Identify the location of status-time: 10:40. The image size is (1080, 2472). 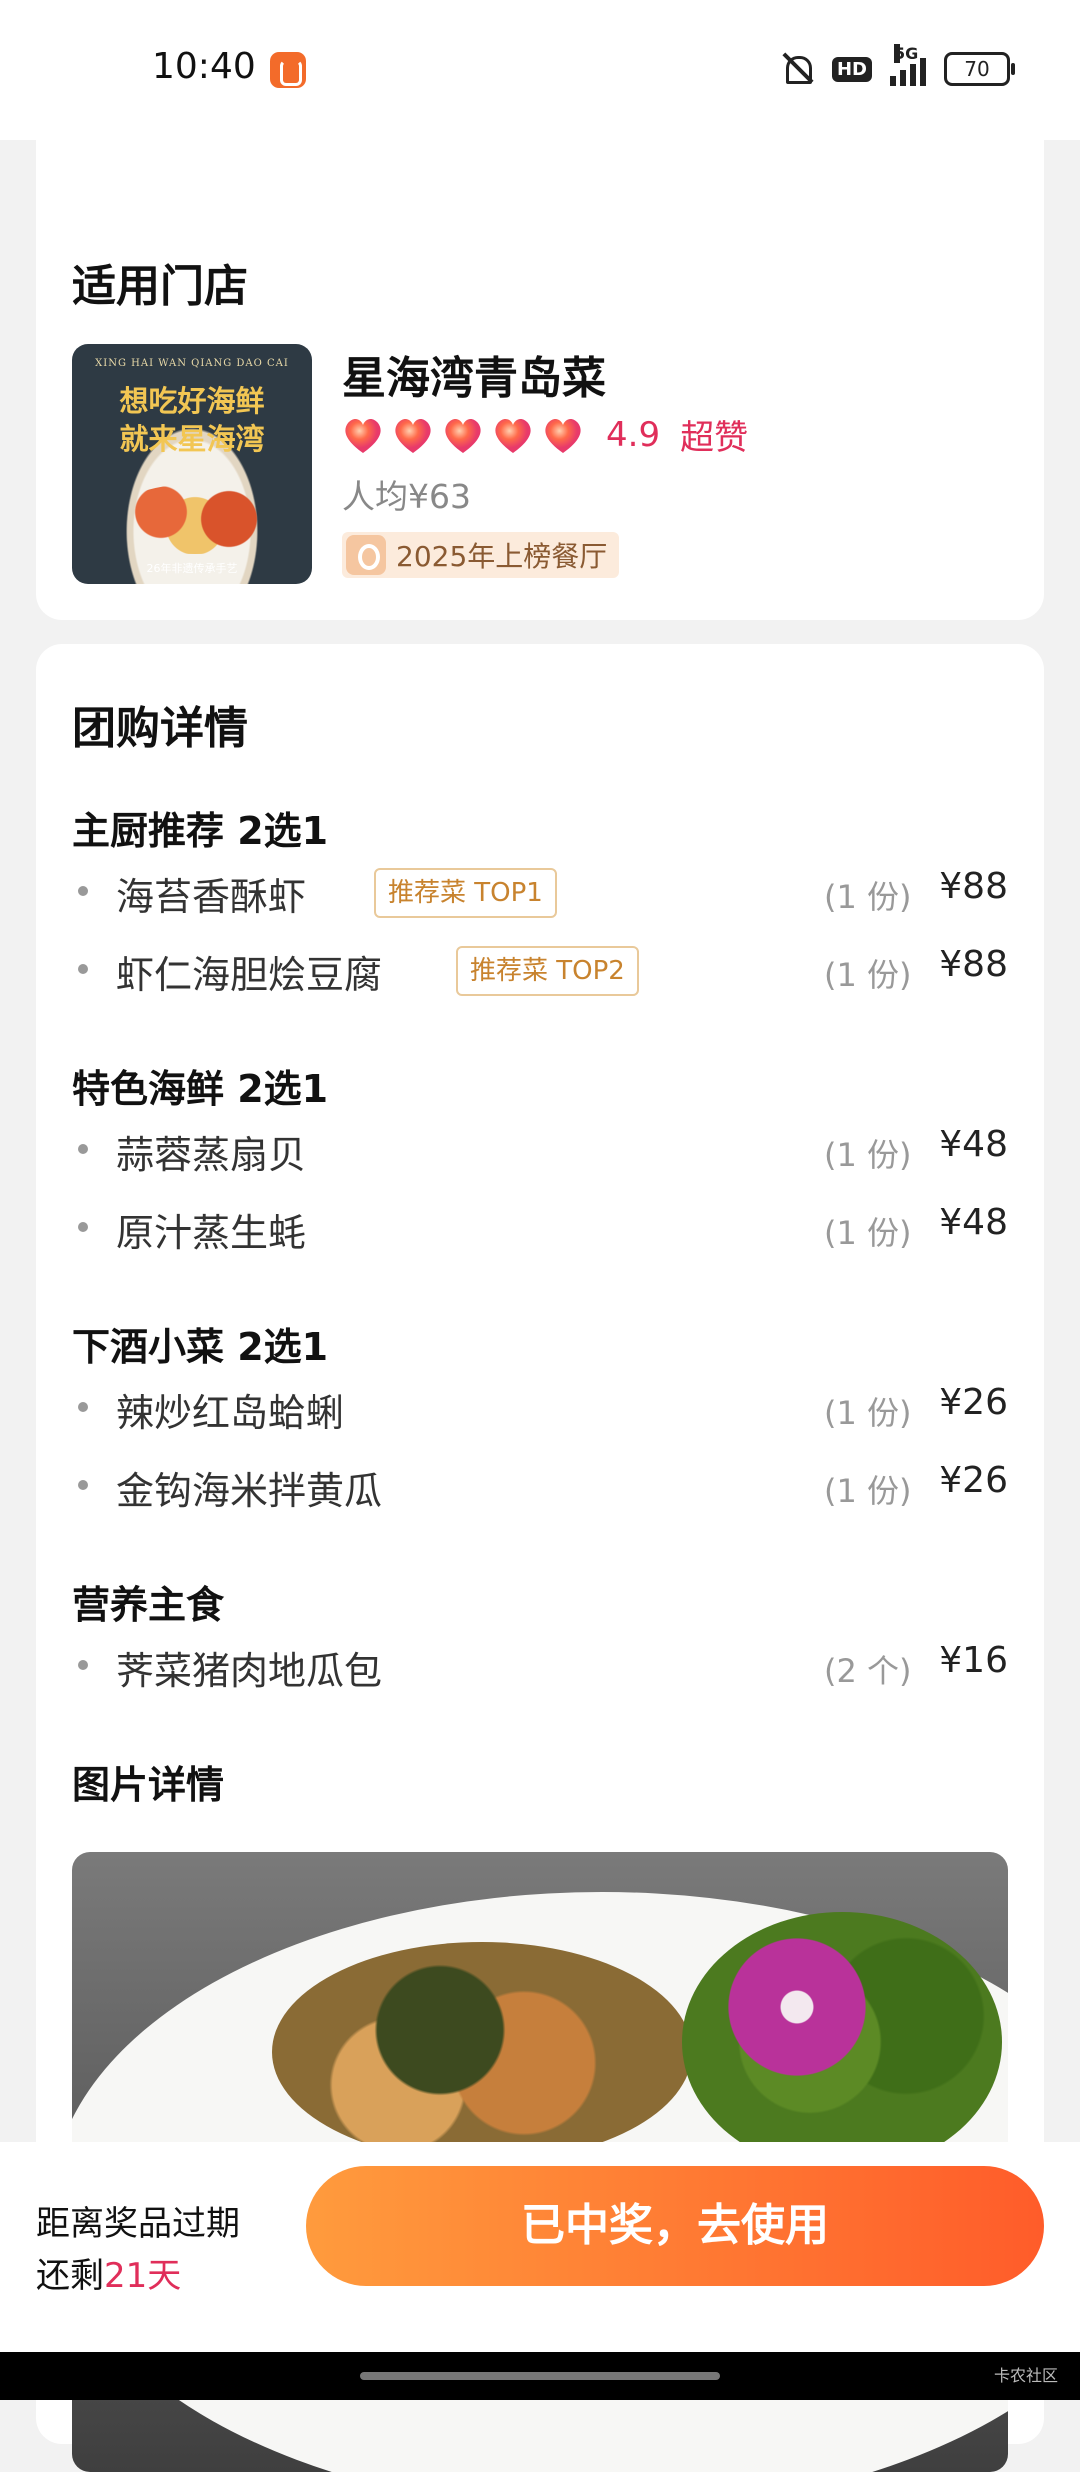
(204, 66).